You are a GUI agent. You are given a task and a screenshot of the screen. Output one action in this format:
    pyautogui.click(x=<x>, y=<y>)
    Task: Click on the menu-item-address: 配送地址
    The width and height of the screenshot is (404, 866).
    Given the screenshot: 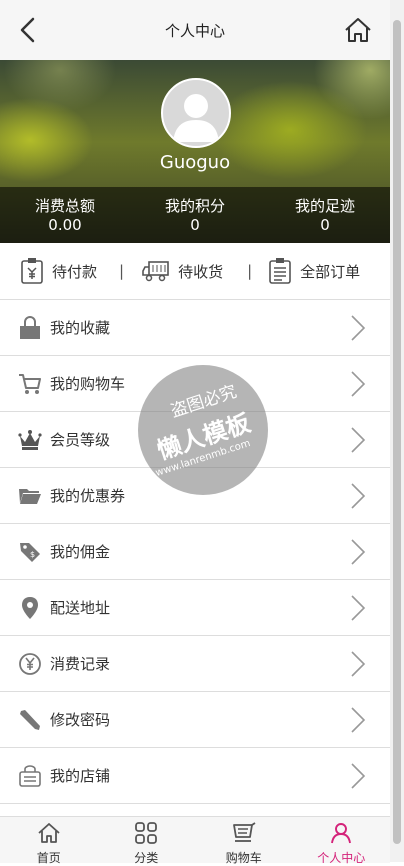 What is the action you would take?
    pyautogui.click(x=195, y=608)
    